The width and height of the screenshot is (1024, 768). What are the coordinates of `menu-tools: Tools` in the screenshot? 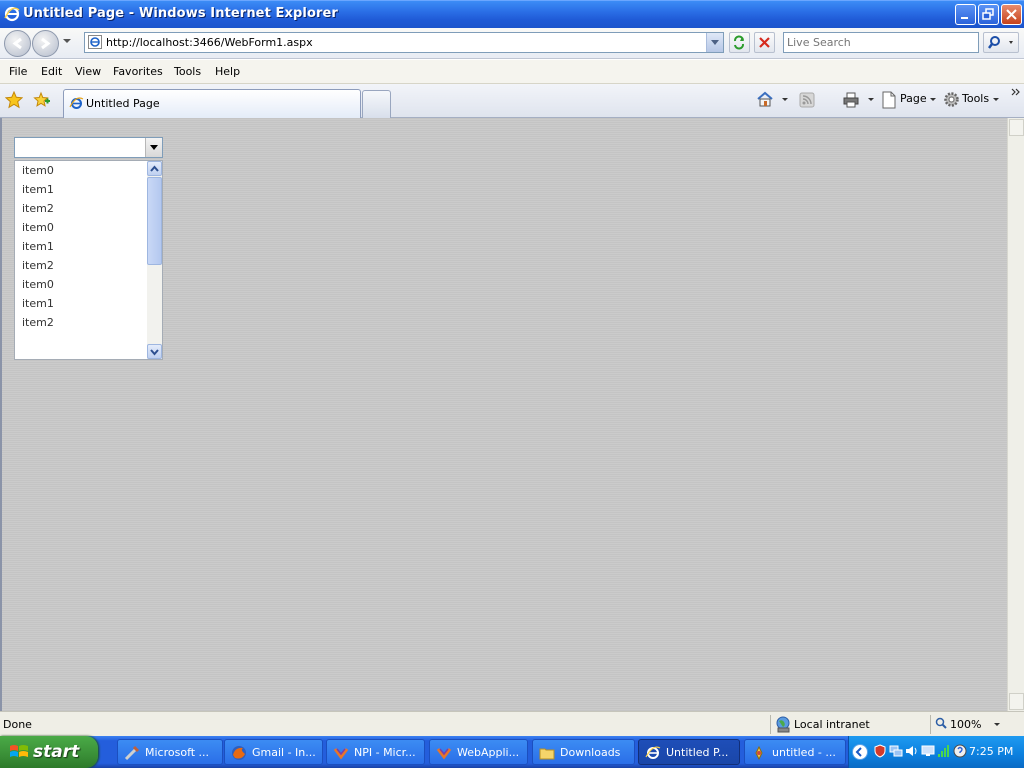 It's located at (187, 71).